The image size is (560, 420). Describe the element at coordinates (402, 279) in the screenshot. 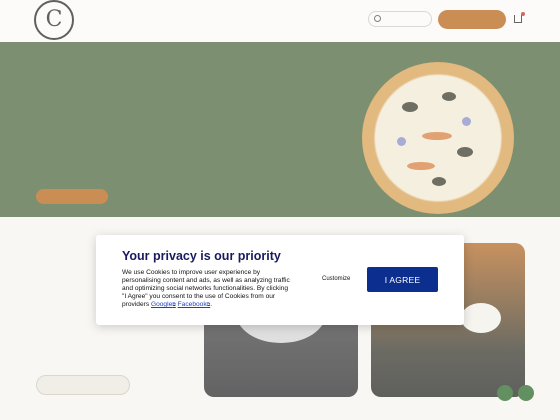

I see `agree-button: I AGREE` at that location.